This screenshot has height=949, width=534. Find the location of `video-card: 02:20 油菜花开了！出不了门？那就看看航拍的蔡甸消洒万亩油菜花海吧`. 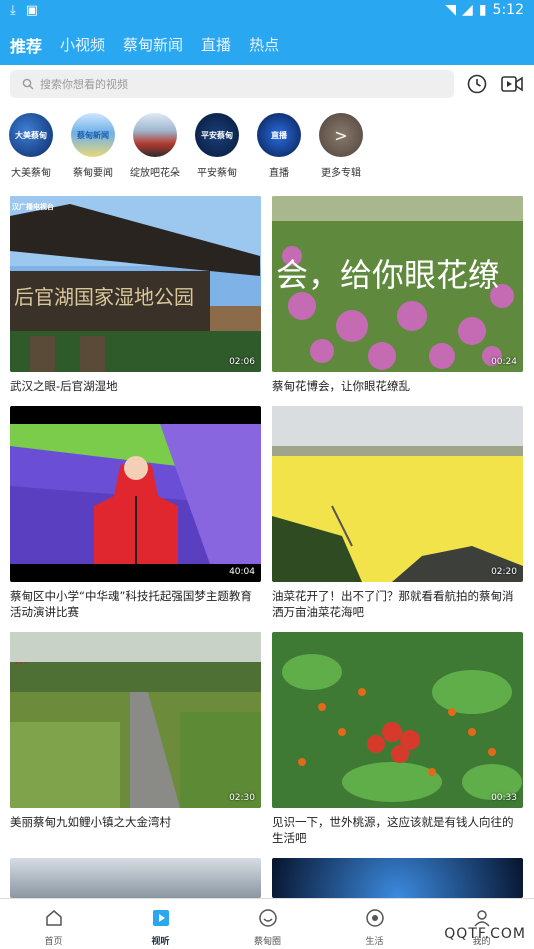

video-card: 02:20 油菜花开了！出不了门？那就看看航拍的蔡甸消洒万亩油菜花海吧 is located at coordinates (397, 513).